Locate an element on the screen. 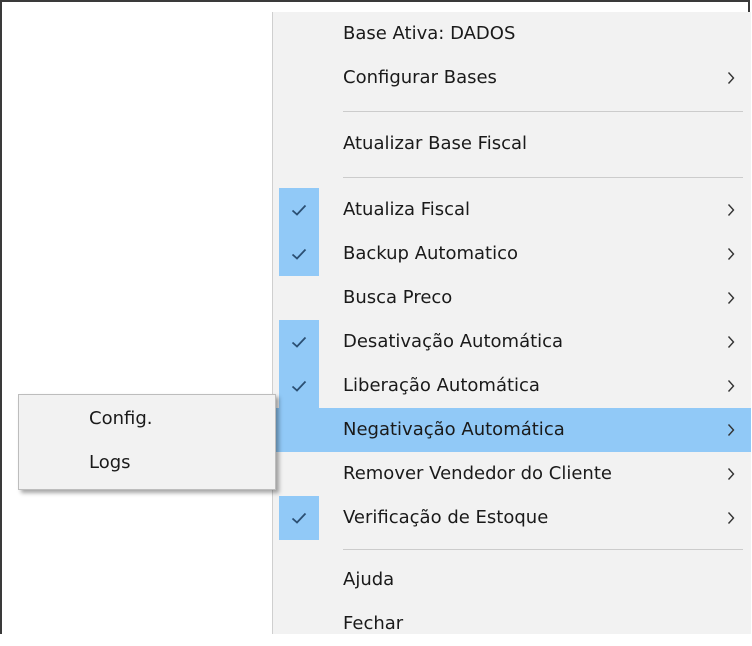 The height and width of the screenshot is (646, 752). menu-item-ajuda: Ajuda is located at coordinates (512, 580).